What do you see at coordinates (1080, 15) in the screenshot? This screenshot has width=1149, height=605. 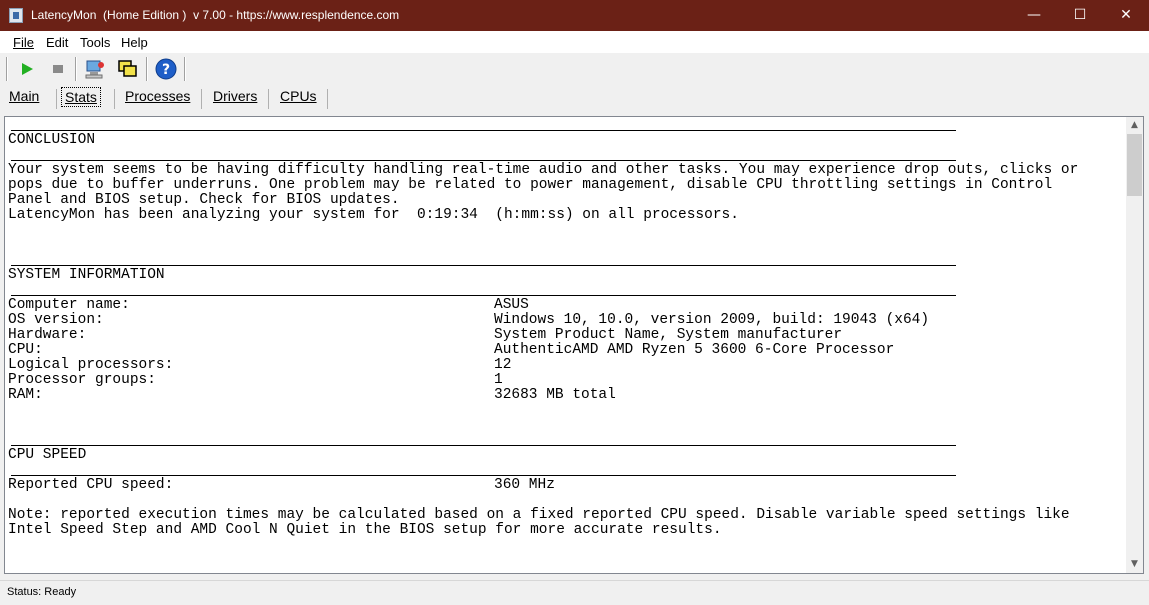 I see `maximize-button: ☐` at bounding box center [1080, 15].